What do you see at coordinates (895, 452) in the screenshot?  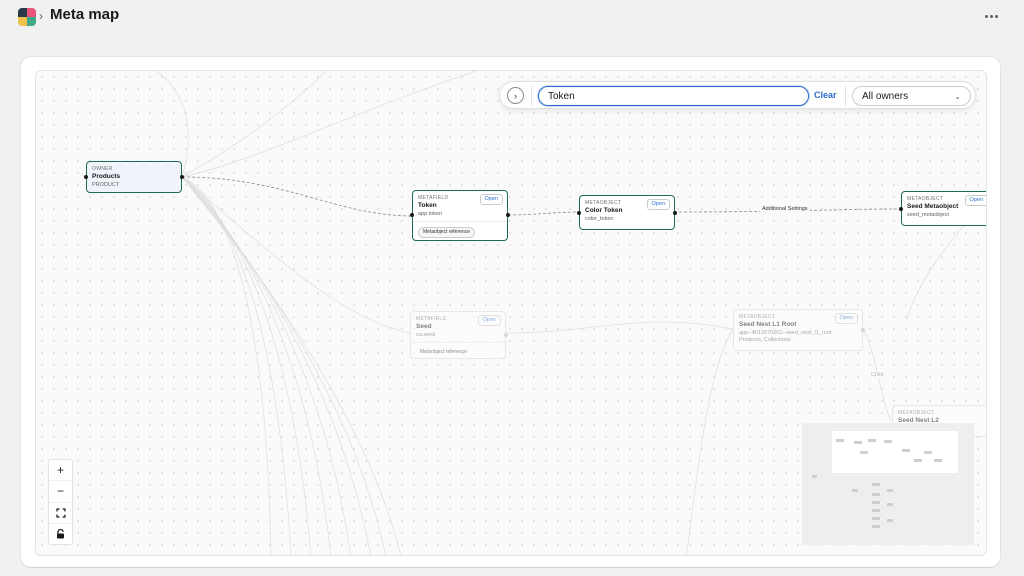 I see `minimap-viewport` at bounding box center [895, 452].